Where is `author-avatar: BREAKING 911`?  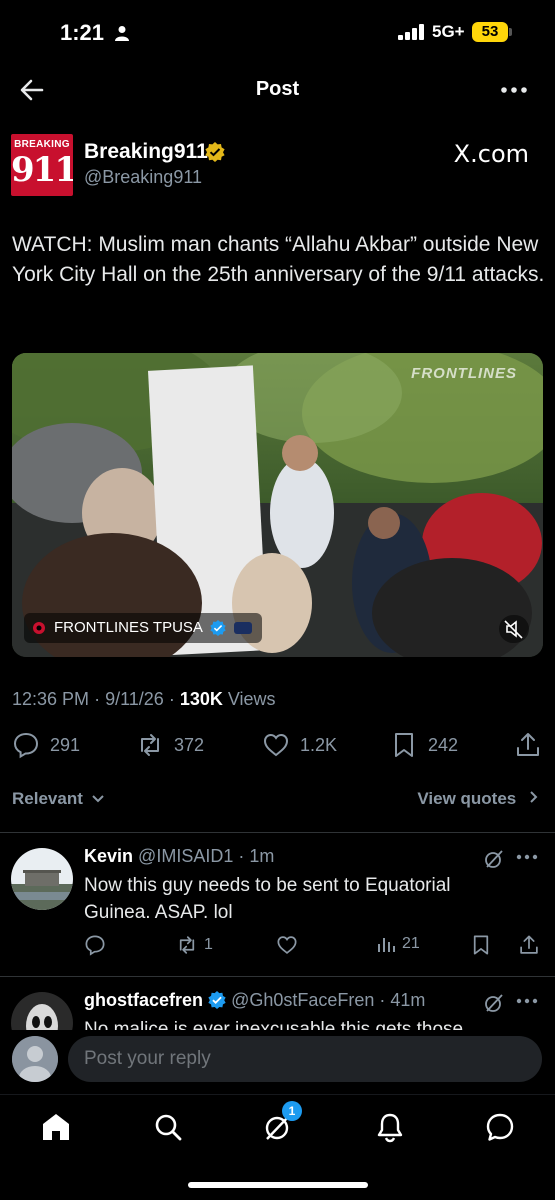
author-avatar: BREAKING 911 is located at coordinates (42, 165).